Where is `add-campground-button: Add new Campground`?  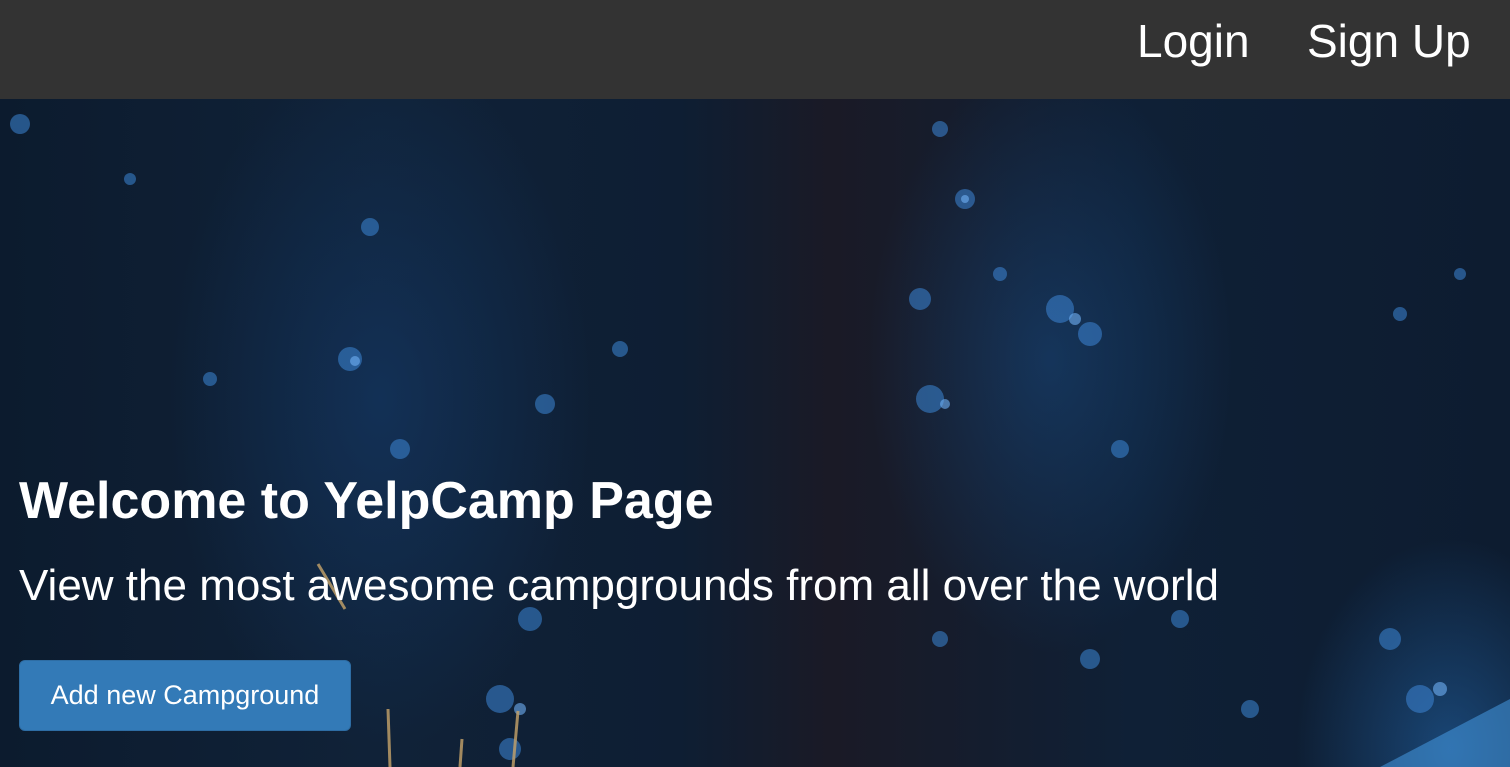 add-campground-button: Add new Campground is located at coordinates (185, 695).